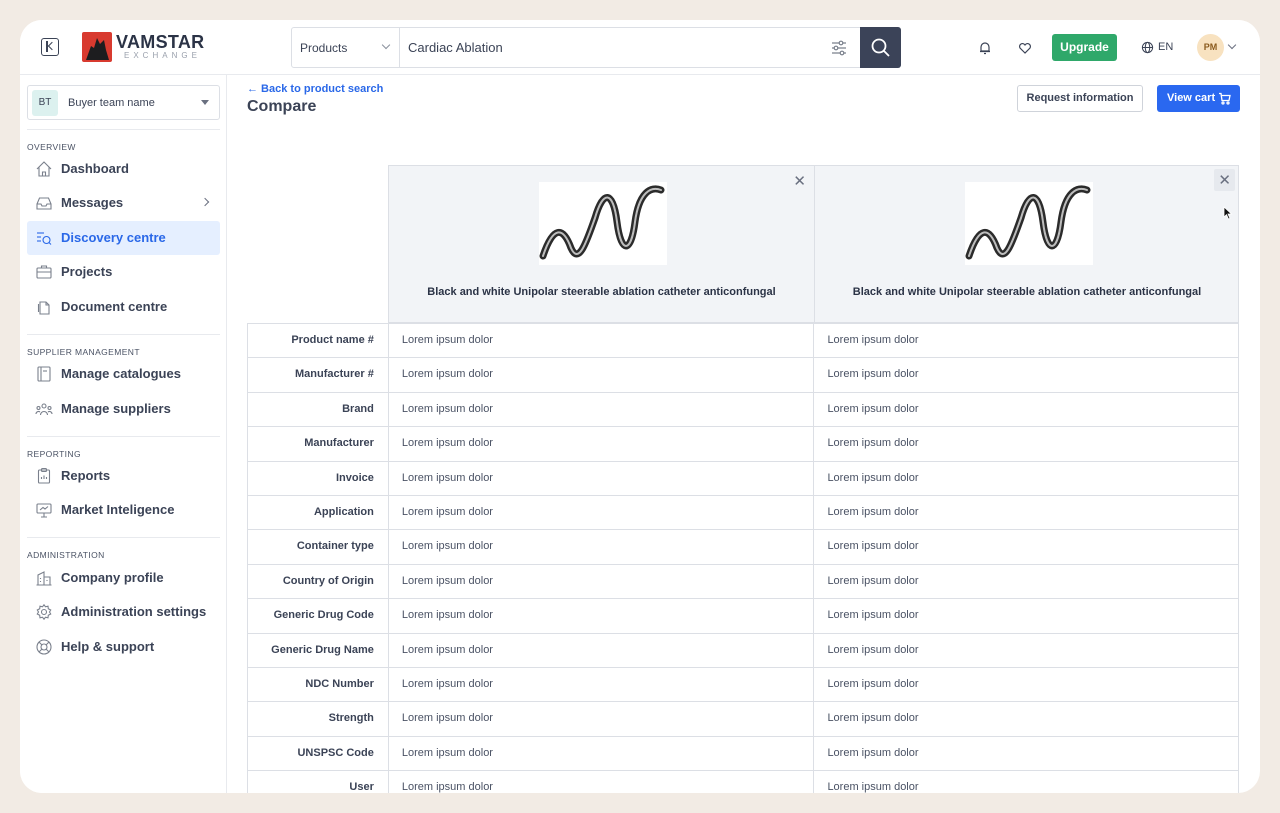  I want to click on section-title-overview: OVERVIEW, so click(51, 147).